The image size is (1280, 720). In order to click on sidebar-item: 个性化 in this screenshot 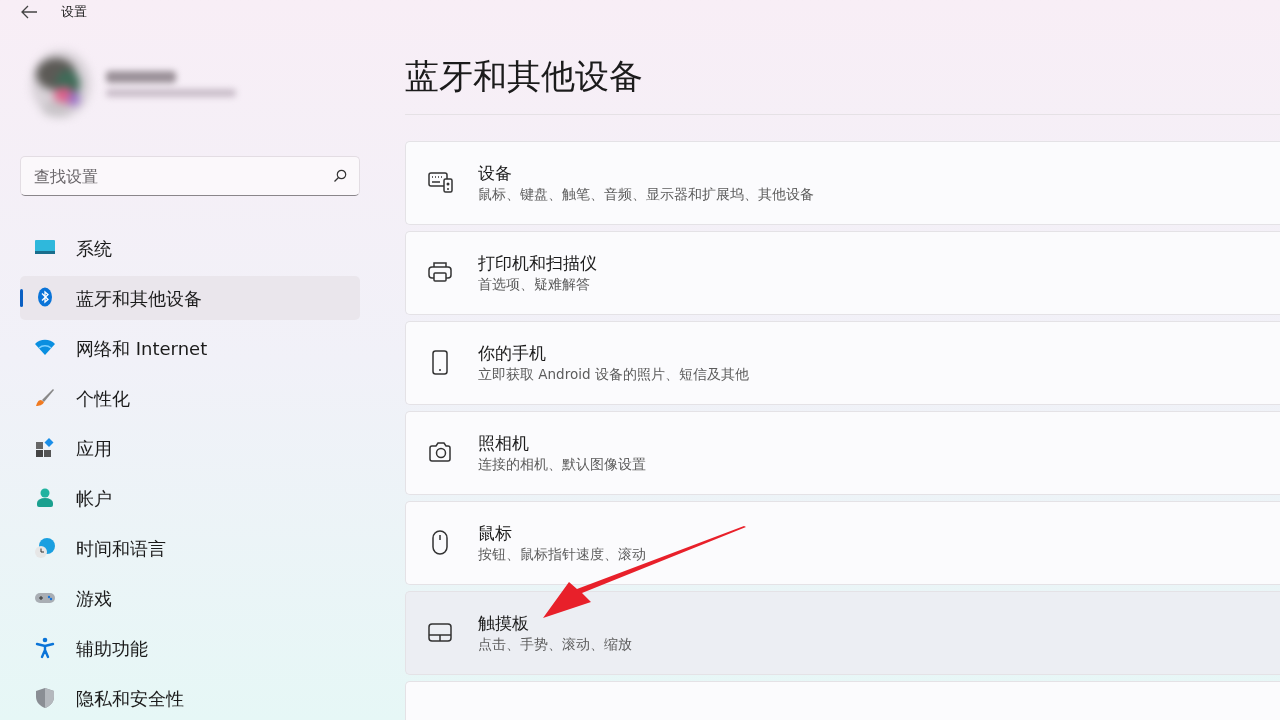, I will do `click(190, 398)`.